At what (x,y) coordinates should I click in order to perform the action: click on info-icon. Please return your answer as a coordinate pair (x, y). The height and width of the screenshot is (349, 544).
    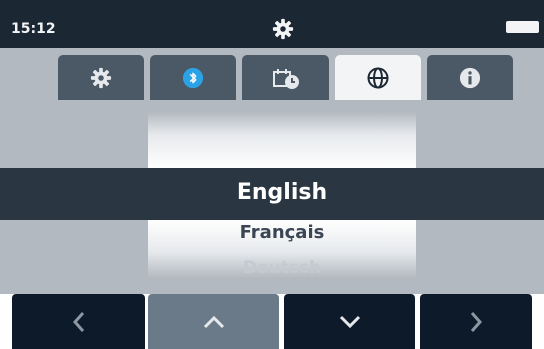
    Looking at the image, I should click on (470, 77).